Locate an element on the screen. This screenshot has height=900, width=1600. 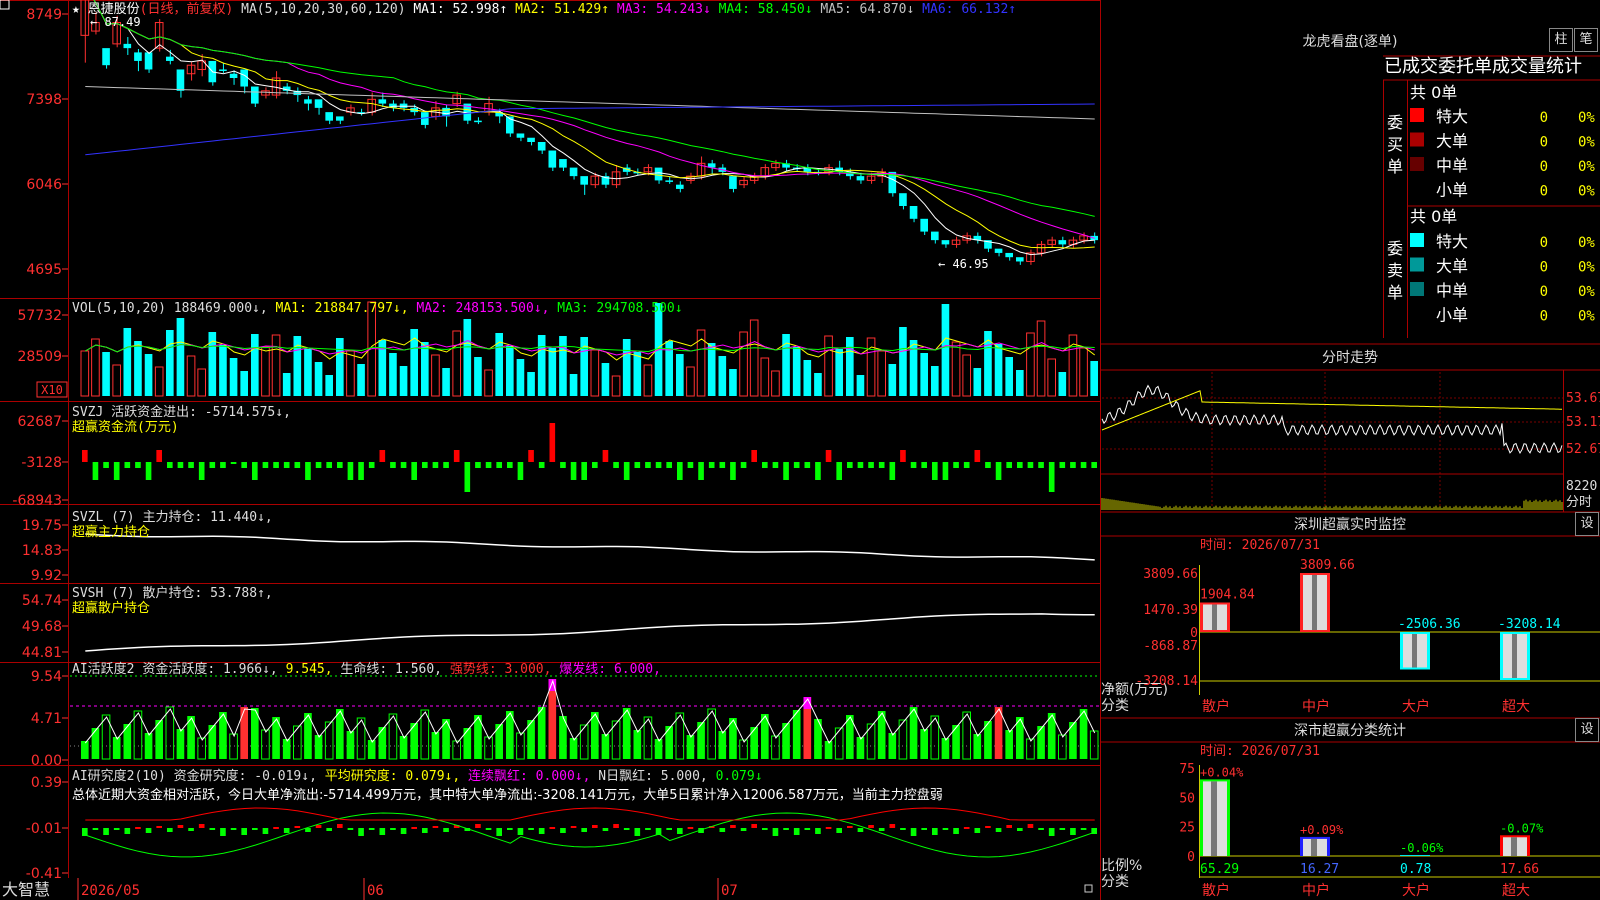
sz-bar-label: 3809.66 is located at coordinates (1327, 565).